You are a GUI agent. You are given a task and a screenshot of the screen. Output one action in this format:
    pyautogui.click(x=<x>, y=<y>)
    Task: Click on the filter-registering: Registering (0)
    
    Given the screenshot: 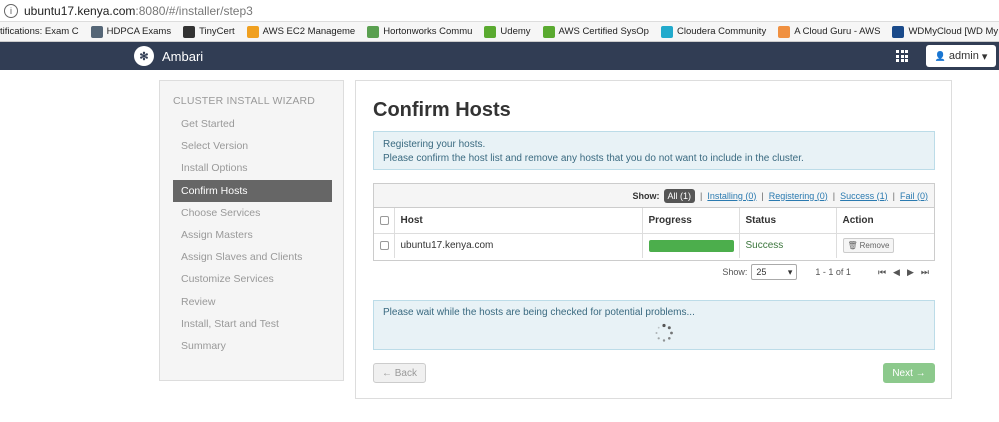 What is the action you would take?
    pyautogui.click(x=798, y=196)
    